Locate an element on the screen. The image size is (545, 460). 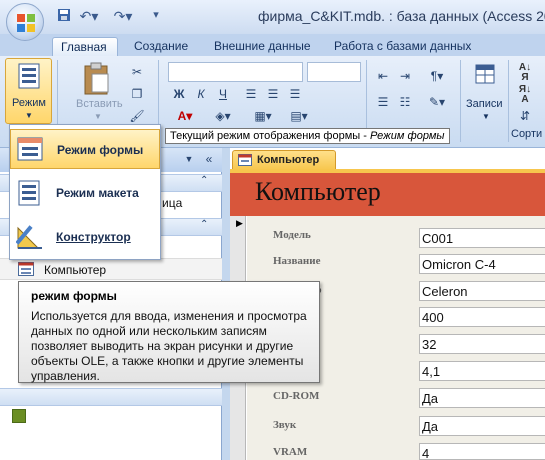
form-view-icon is located at coordinates (30, 149).